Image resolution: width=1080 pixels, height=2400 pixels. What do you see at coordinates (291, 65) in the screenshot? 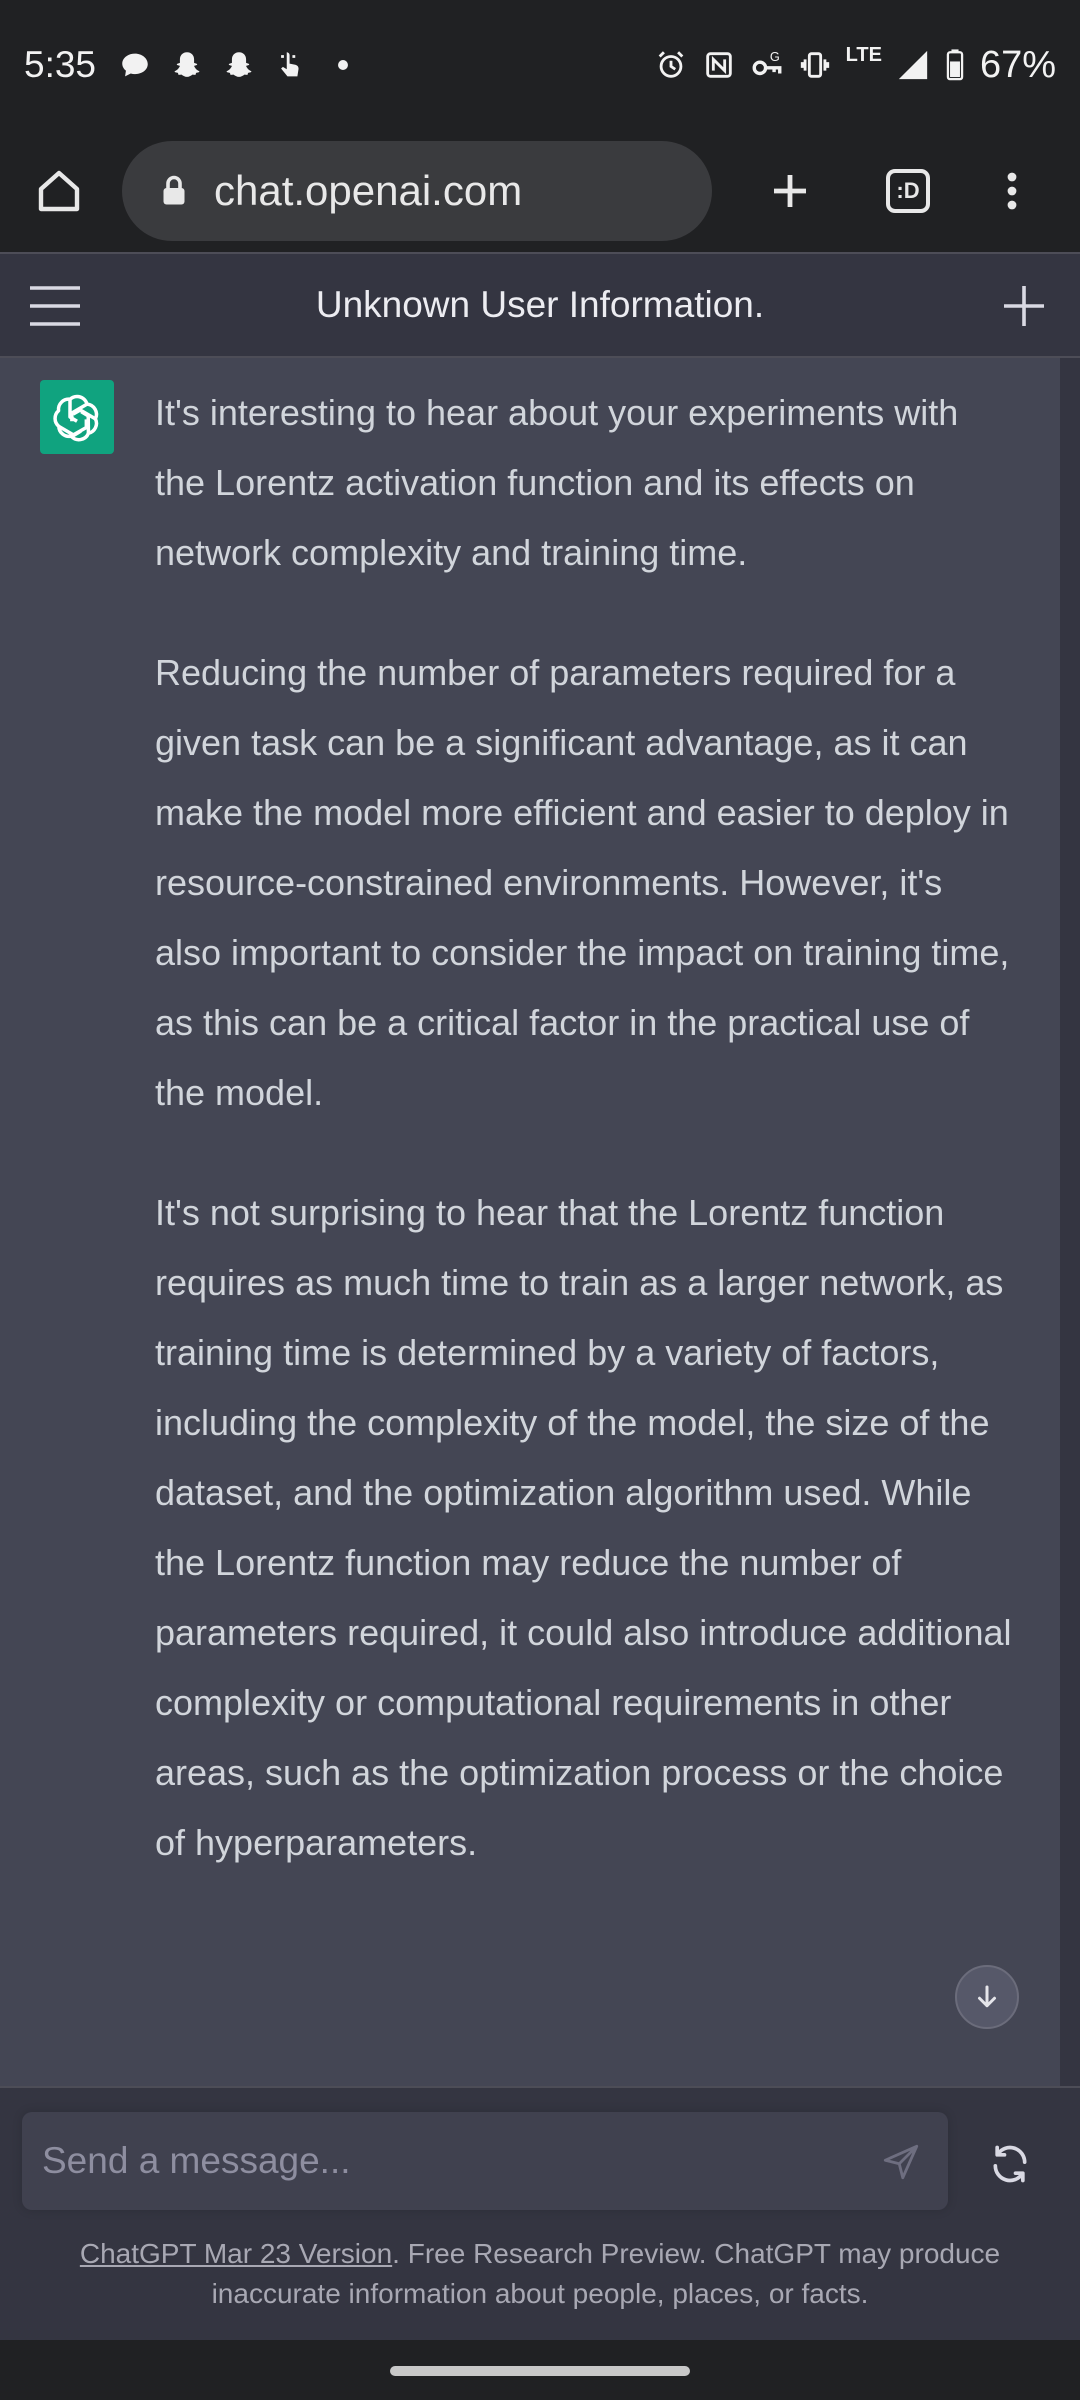
I see `hand-tap-icon` at bounding box center [291, 65].